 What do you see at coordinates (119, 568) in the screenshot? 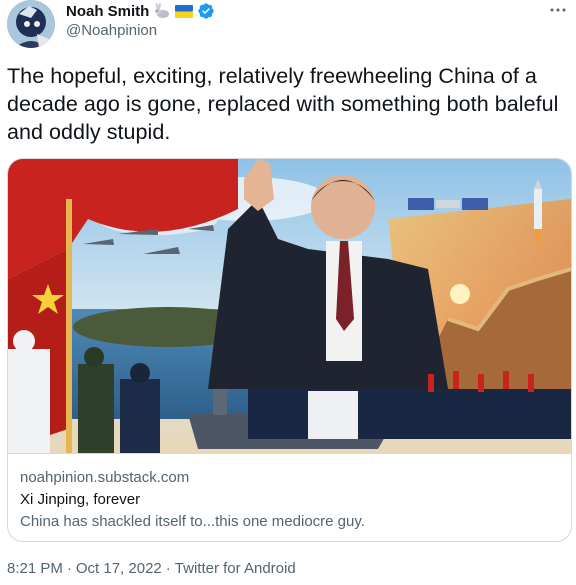
I see `tweet-date: Oct 17, 2022` at bounding box center [119, 568].